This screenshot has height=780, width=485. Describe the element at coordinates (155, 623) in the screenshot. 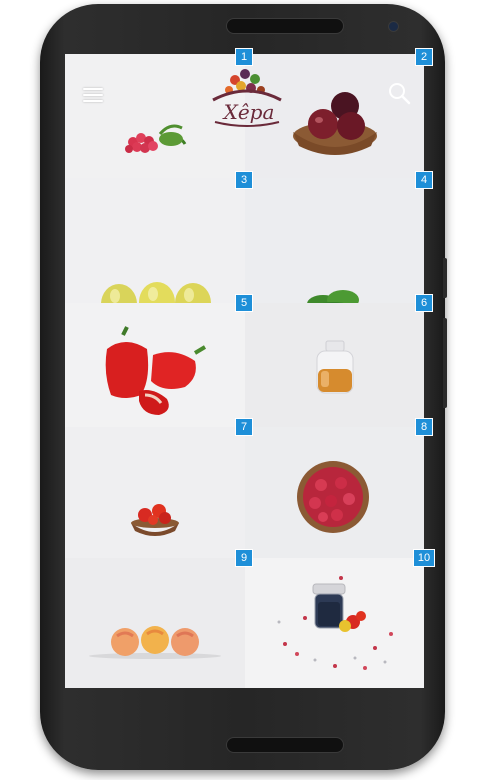

I see `tile-peaches` at that location.